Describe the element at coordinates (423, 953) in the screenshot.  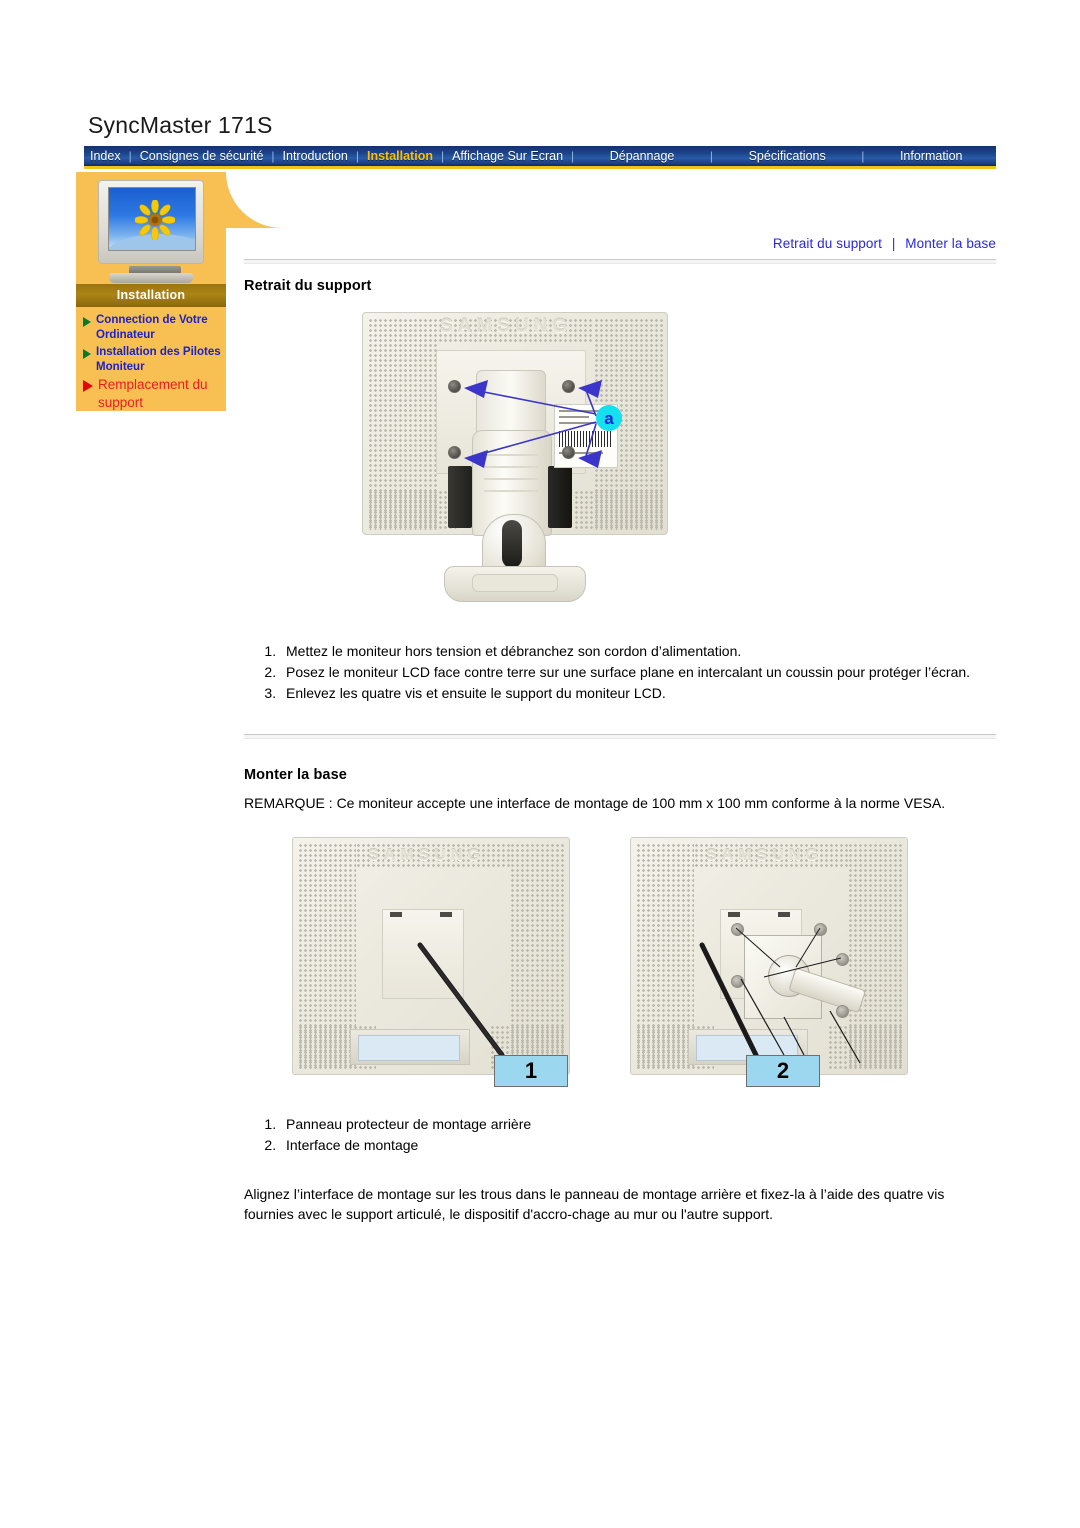
I see `rear-mount-cover-panel` at that location.